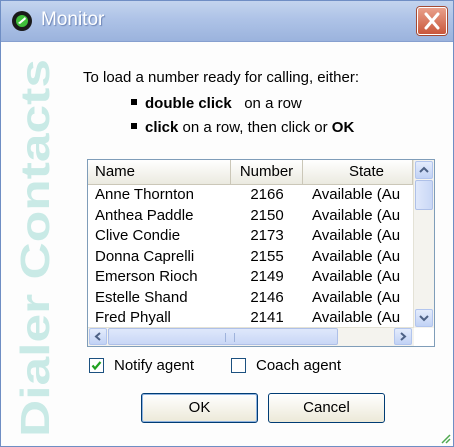 The image size is (454, 447). What do you see at coordinates (267, 215) in the screenshot?
I see `contact-number: 2150` at bounding box center [267, 215].